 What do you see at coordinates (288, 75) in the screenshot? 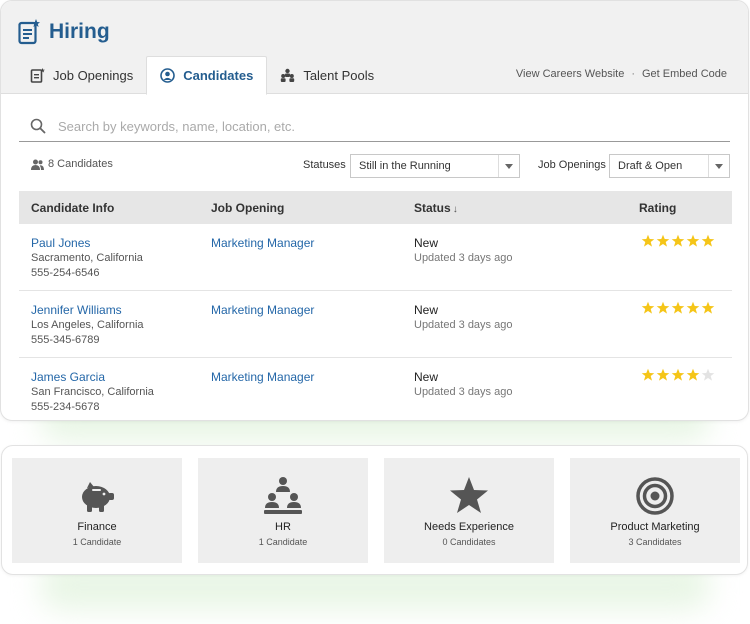
I see `group-icon` at bounding box center [288, 75].